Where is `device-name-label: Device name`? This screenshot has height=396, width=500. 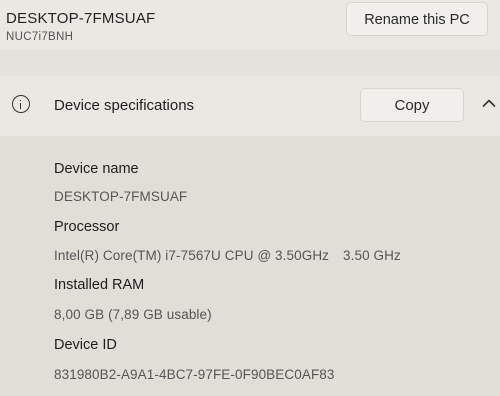
device-name-label: Device name is located at coordinates (96, 169).